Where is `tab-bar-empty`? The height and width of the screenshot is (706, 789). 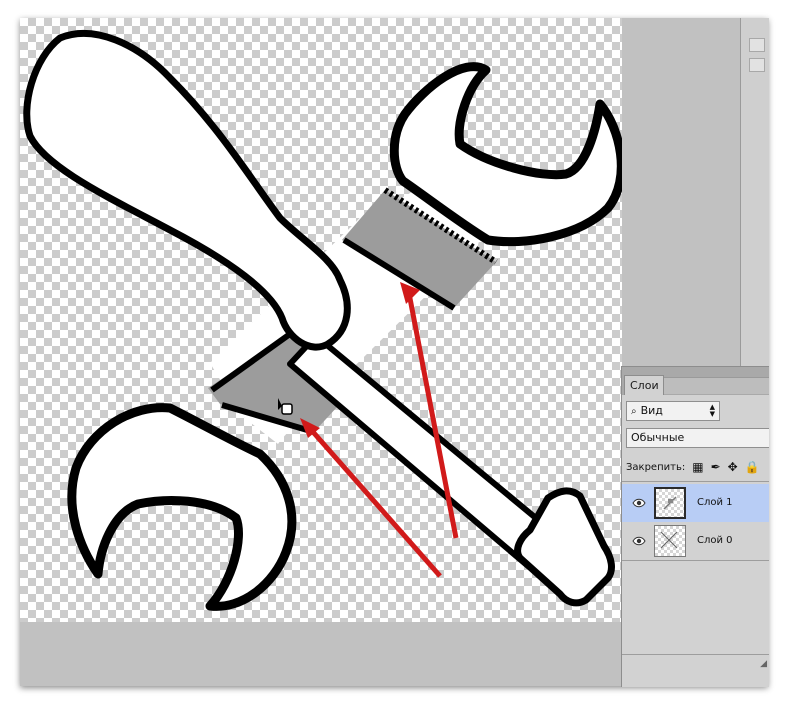
tab-bar-empty is located at coordinates (716, 385).